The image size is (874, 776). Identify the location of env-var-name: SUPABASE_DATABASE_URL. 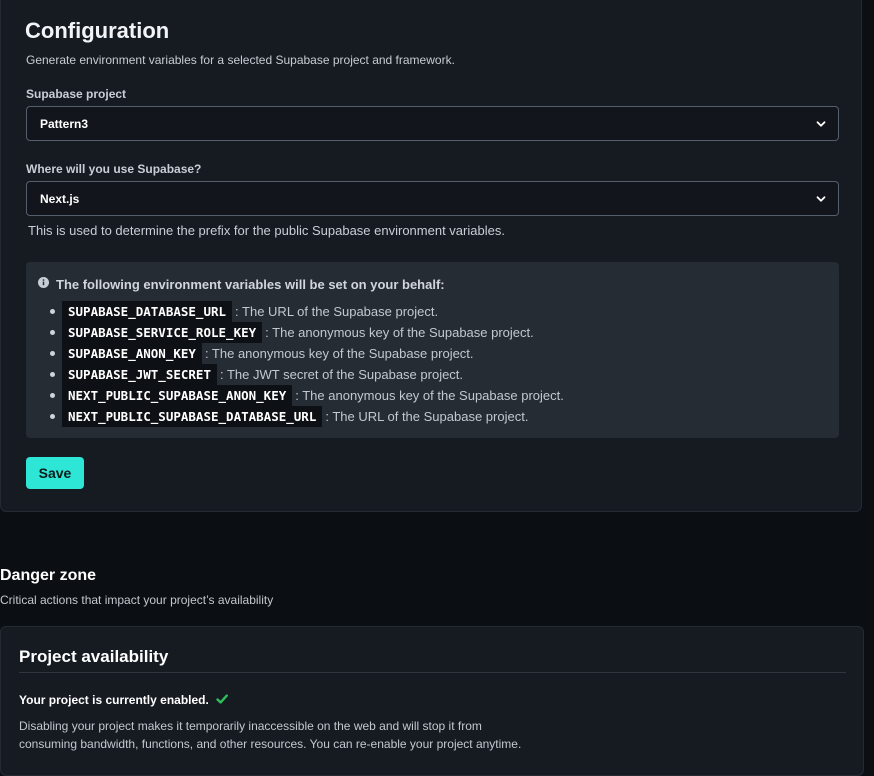
(147, 311).